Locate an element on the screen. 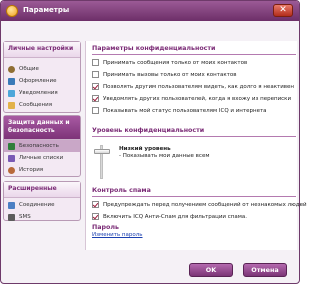  sidebar-item-messages: Сообщения is located at coordinates (42, 105).